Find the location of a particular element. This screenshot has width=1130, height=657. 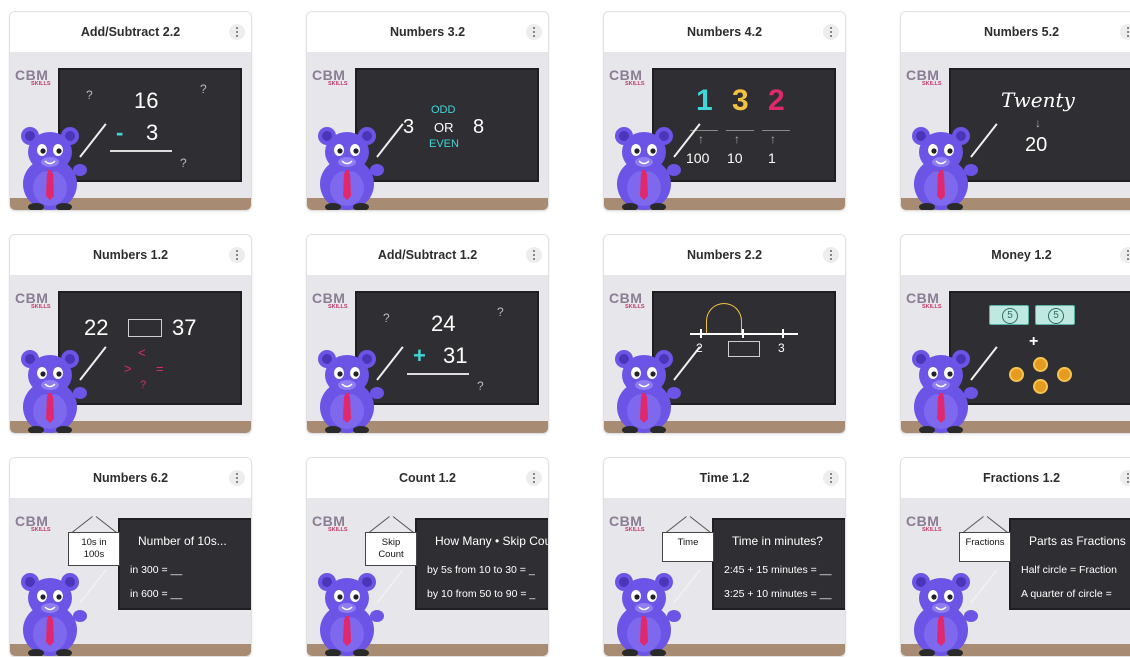

operator: - is located at coordinates (120, 132).